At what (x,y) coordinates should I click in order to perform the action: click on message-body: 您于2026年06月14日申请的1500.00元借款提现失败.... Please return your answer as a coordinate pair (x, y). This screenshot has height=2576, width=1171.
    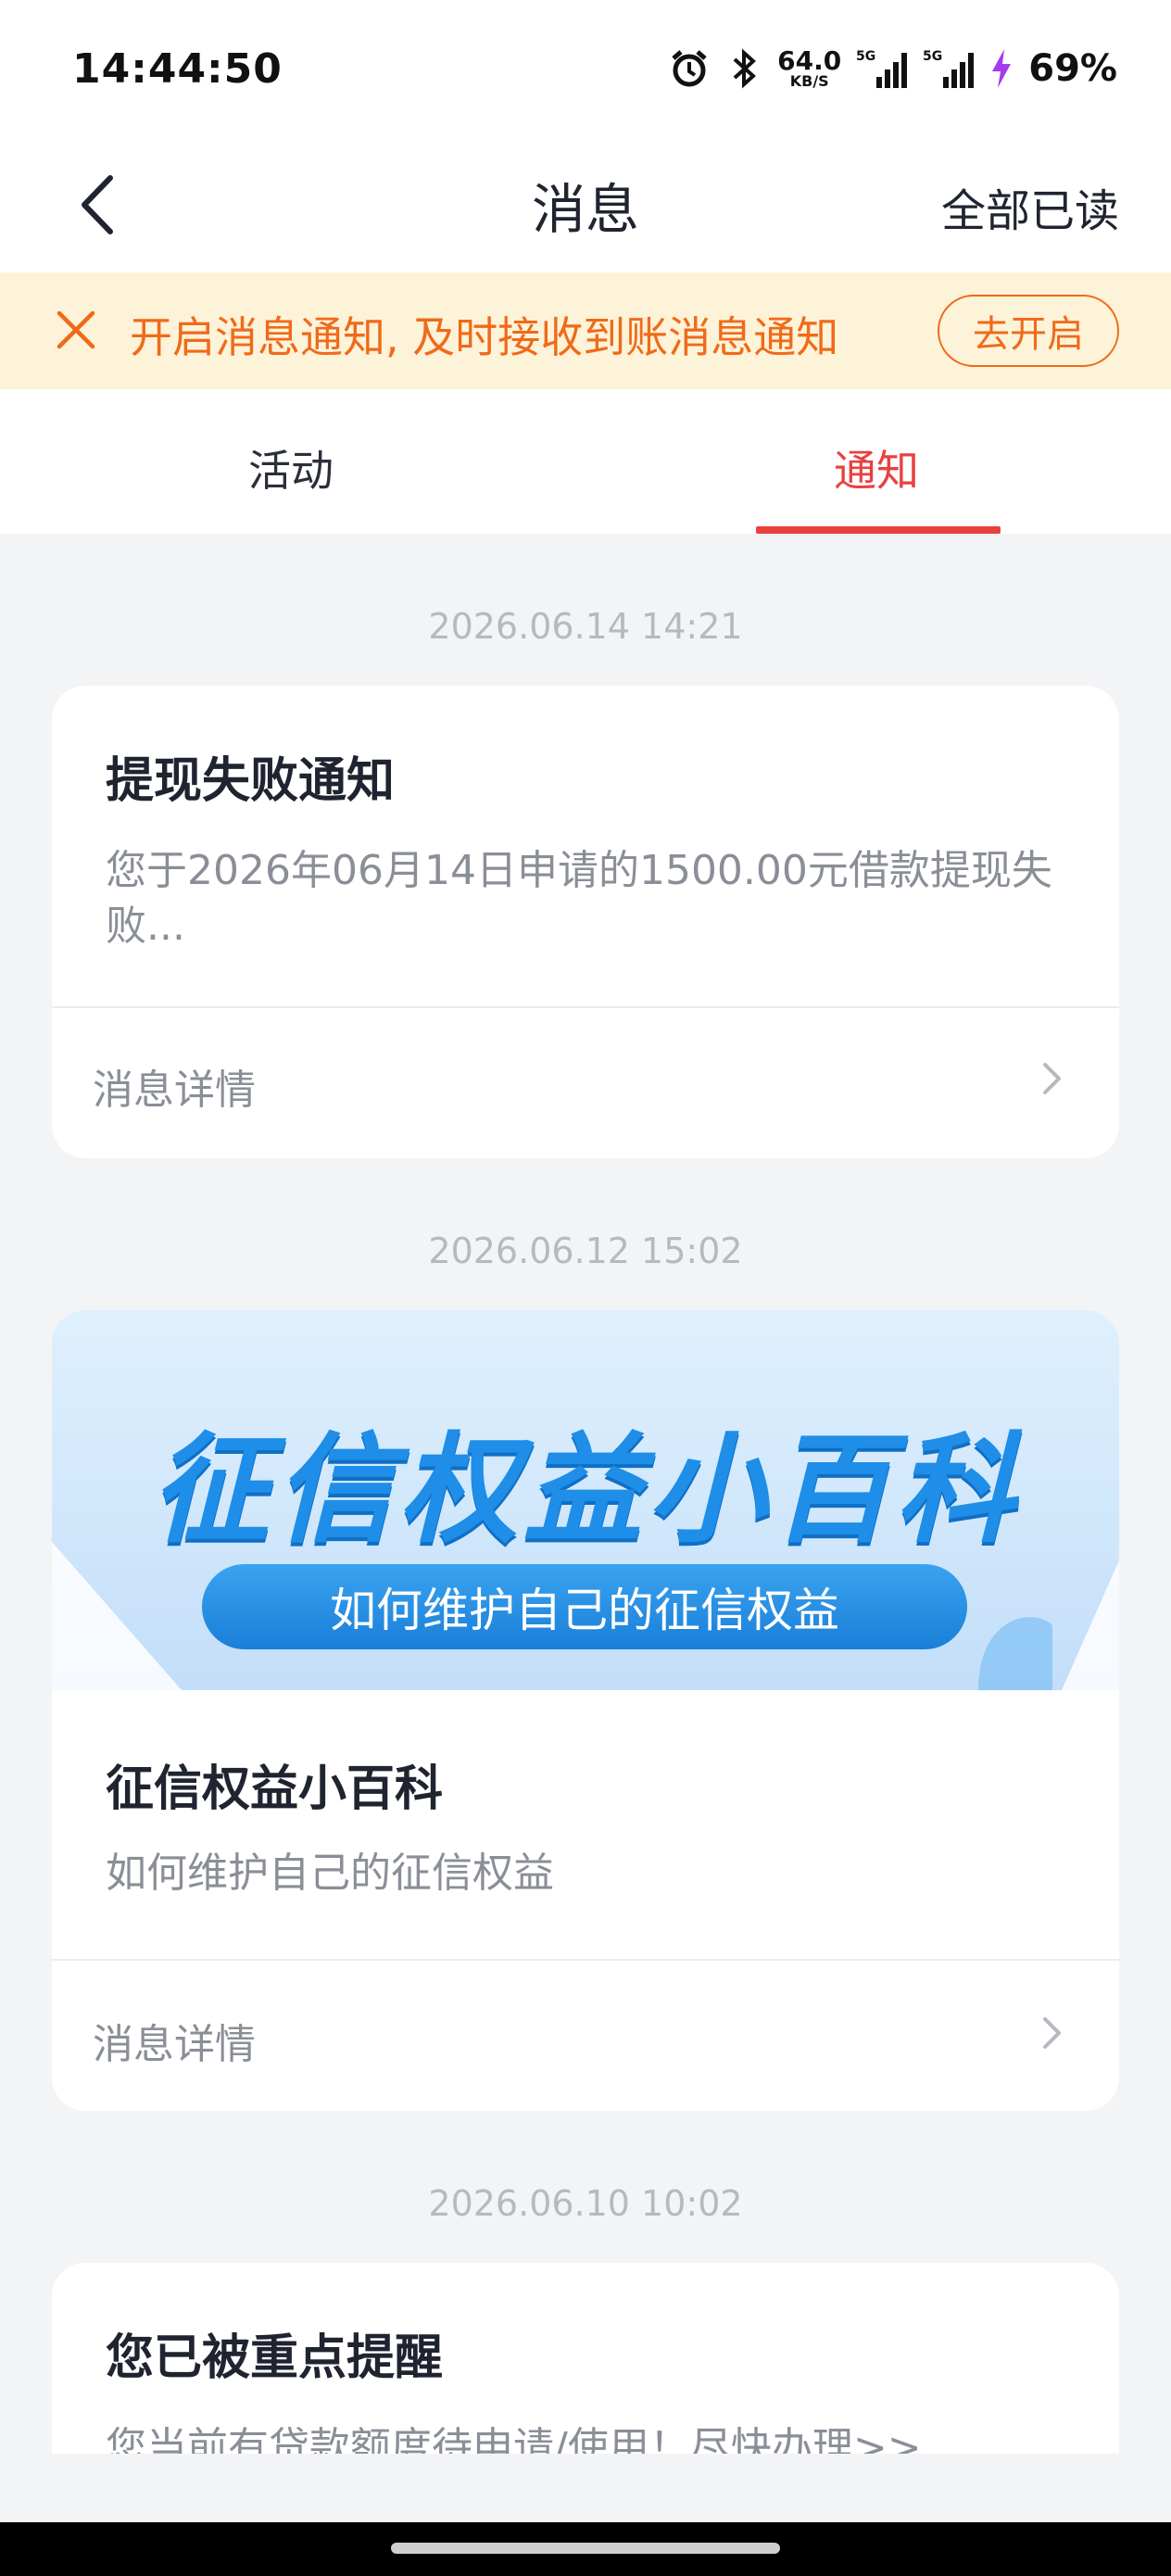
    Looking at the image, I should click on (579, 899).